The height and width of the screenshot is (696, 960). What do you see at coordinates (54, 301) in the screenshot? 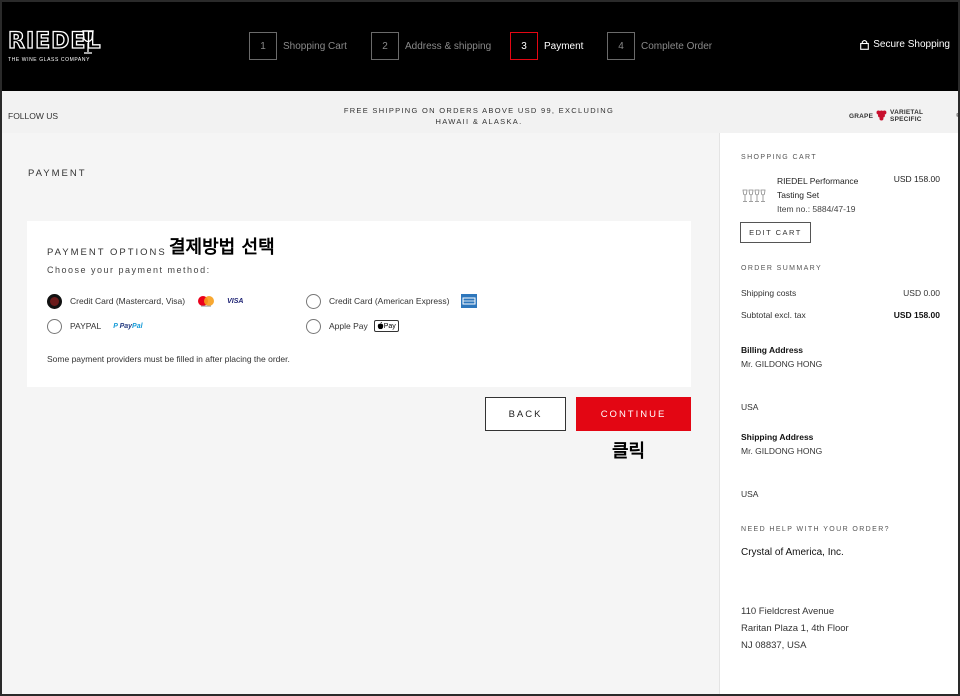
I see `radio-button-checked` at bounding box center [54, 301].